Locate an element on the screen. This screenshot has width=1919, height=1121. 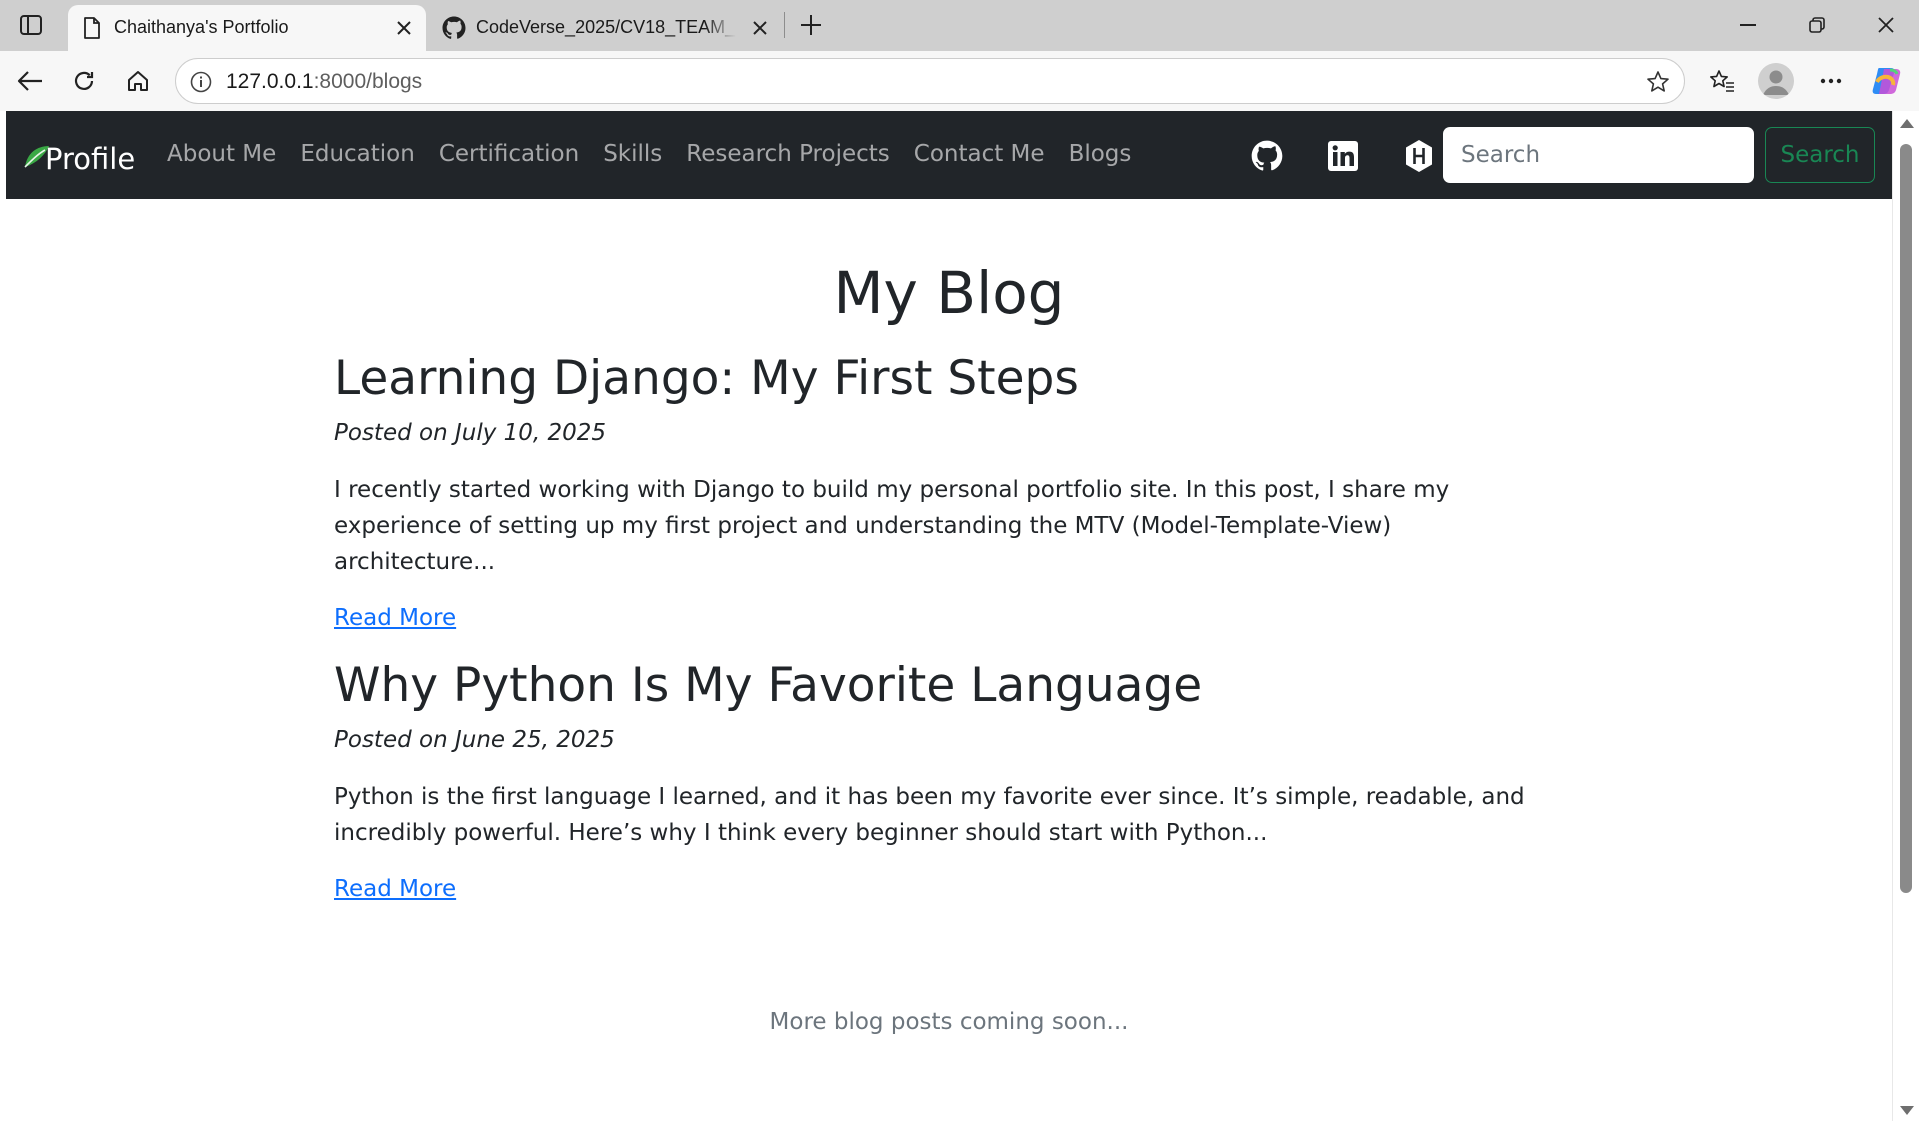
tab-actions-icon is located at coordinates (31, 25).